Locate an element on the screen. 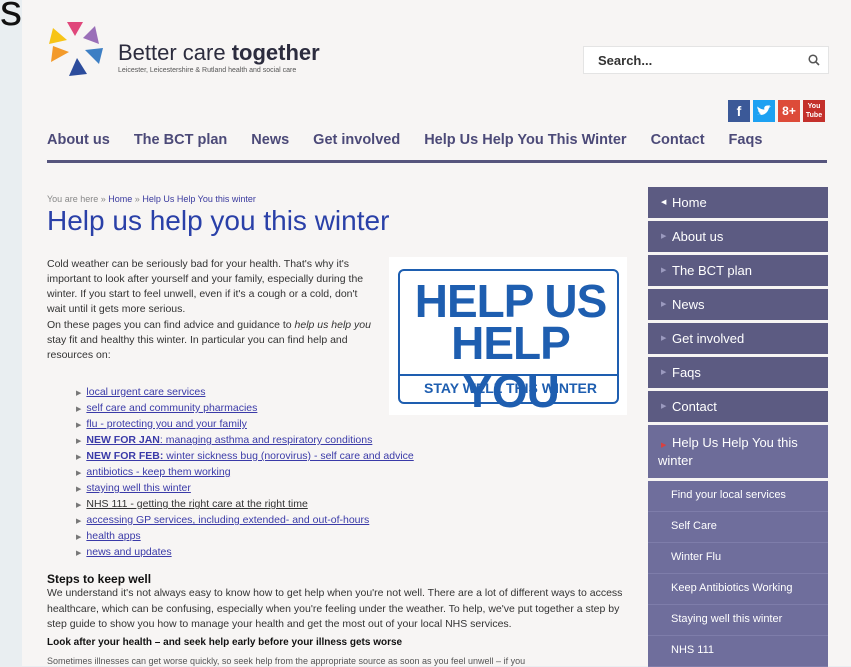 The height and width of the screenshot is (667, 851). list-item: ▶ self care and community pharmacies is located at coordinates (245, 409).